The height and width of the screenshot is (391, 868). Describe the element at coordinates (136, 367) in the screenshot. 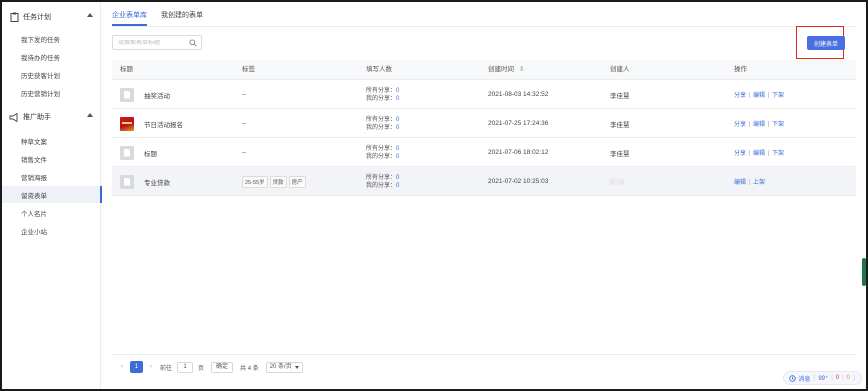

I see `page-number-current: 1` at that location.